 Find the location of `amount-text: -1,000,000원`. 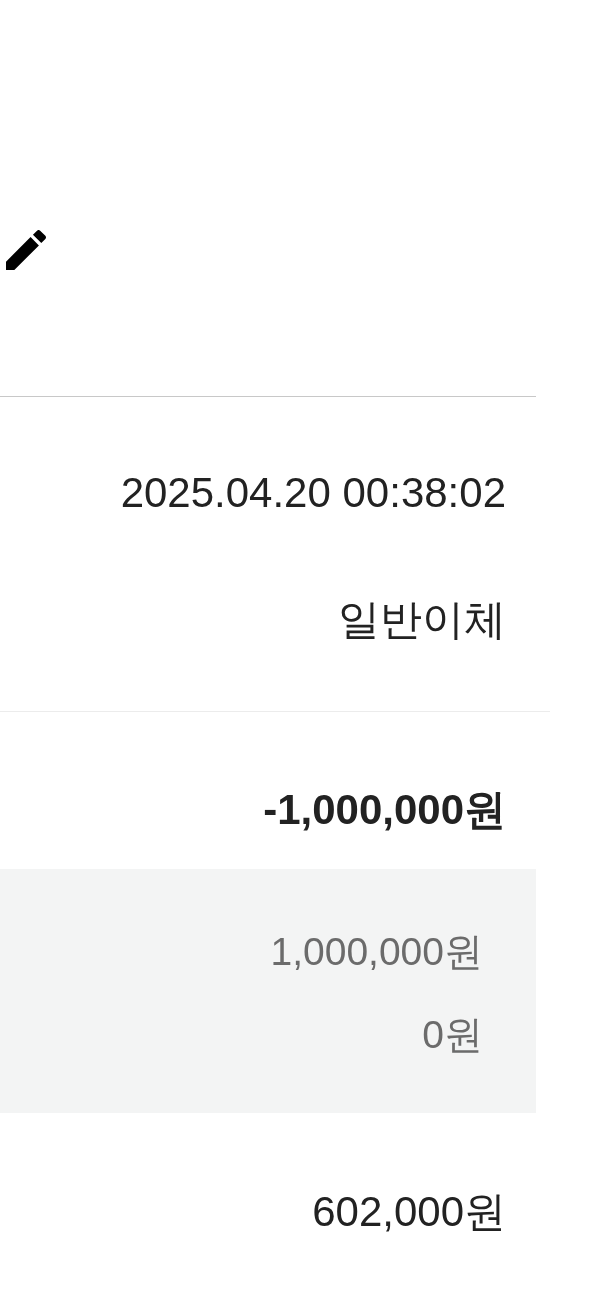

amount-text: -1,000,000원 is located at coordinates (384, 810).